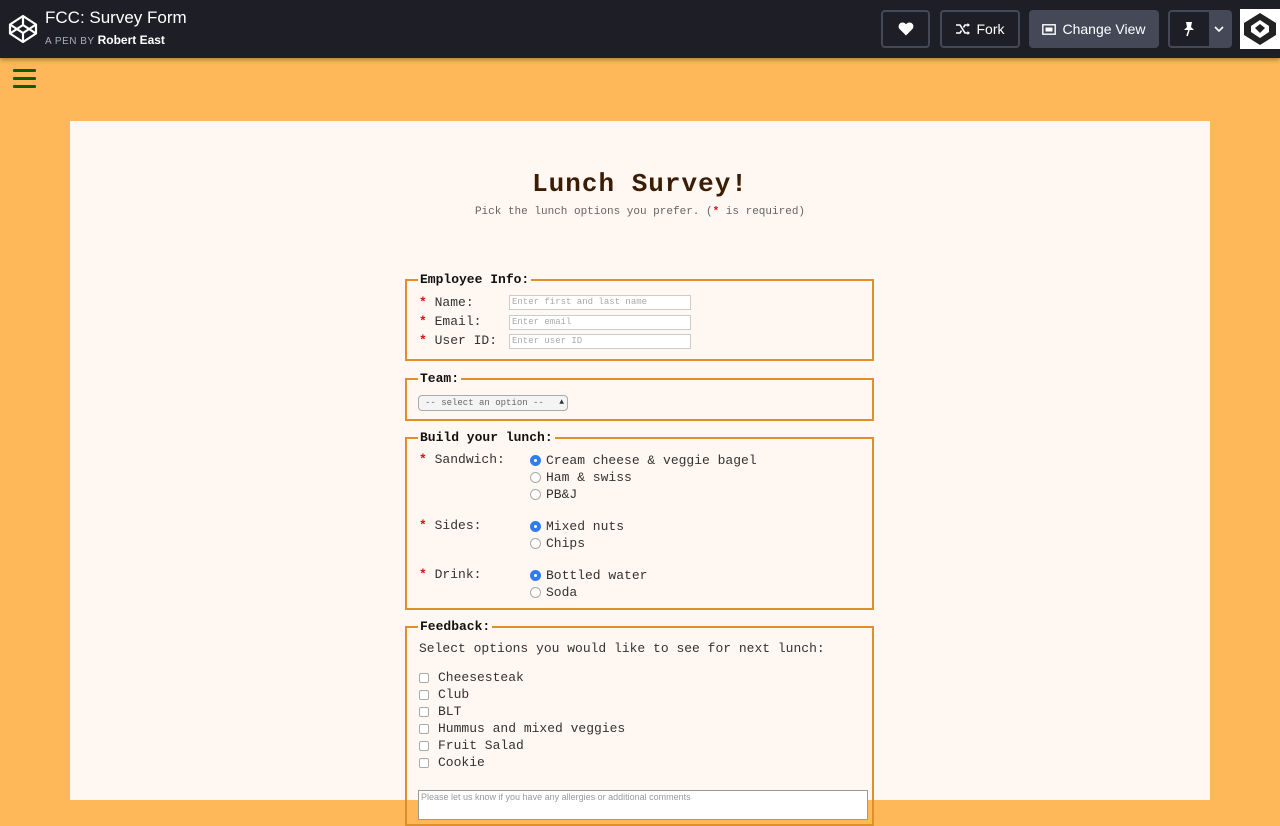 The height and width of the screenshot is (826, 1280). I want to click on feedback-option: Club, so click(444, 694).